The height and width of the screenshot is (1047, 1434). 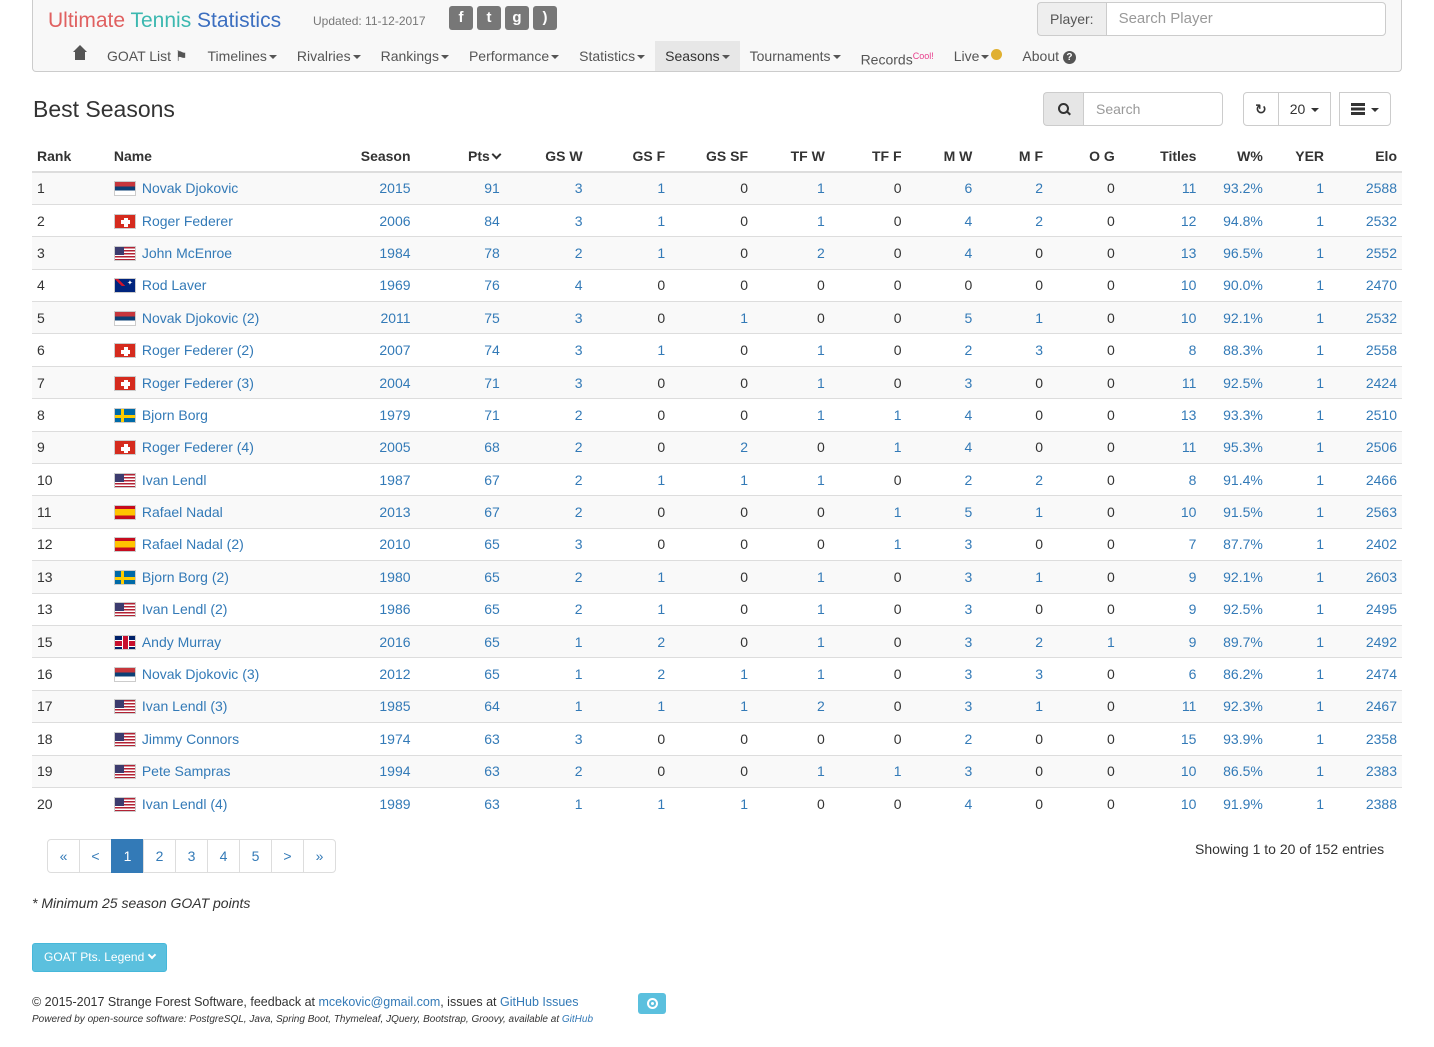 What do you see at coordinates (1234, 220) in the screenshot?
I see `cell-win-pct: 94.8%` at bounding box center [1234, 220].